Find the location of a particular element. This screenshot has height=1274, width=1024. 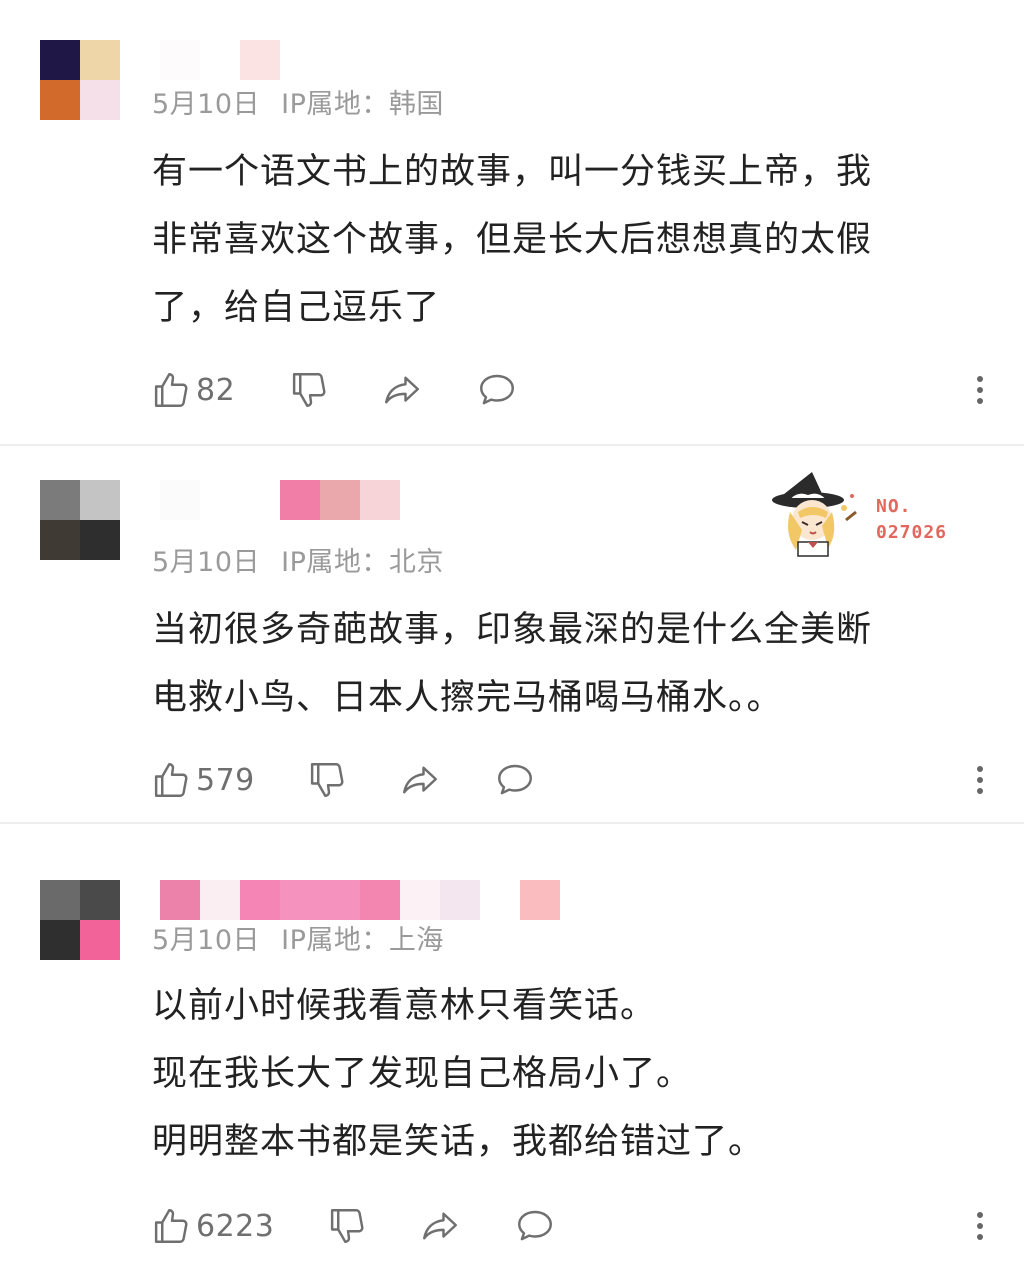

comment-actions: 82 is located at coordinates (570, 390).